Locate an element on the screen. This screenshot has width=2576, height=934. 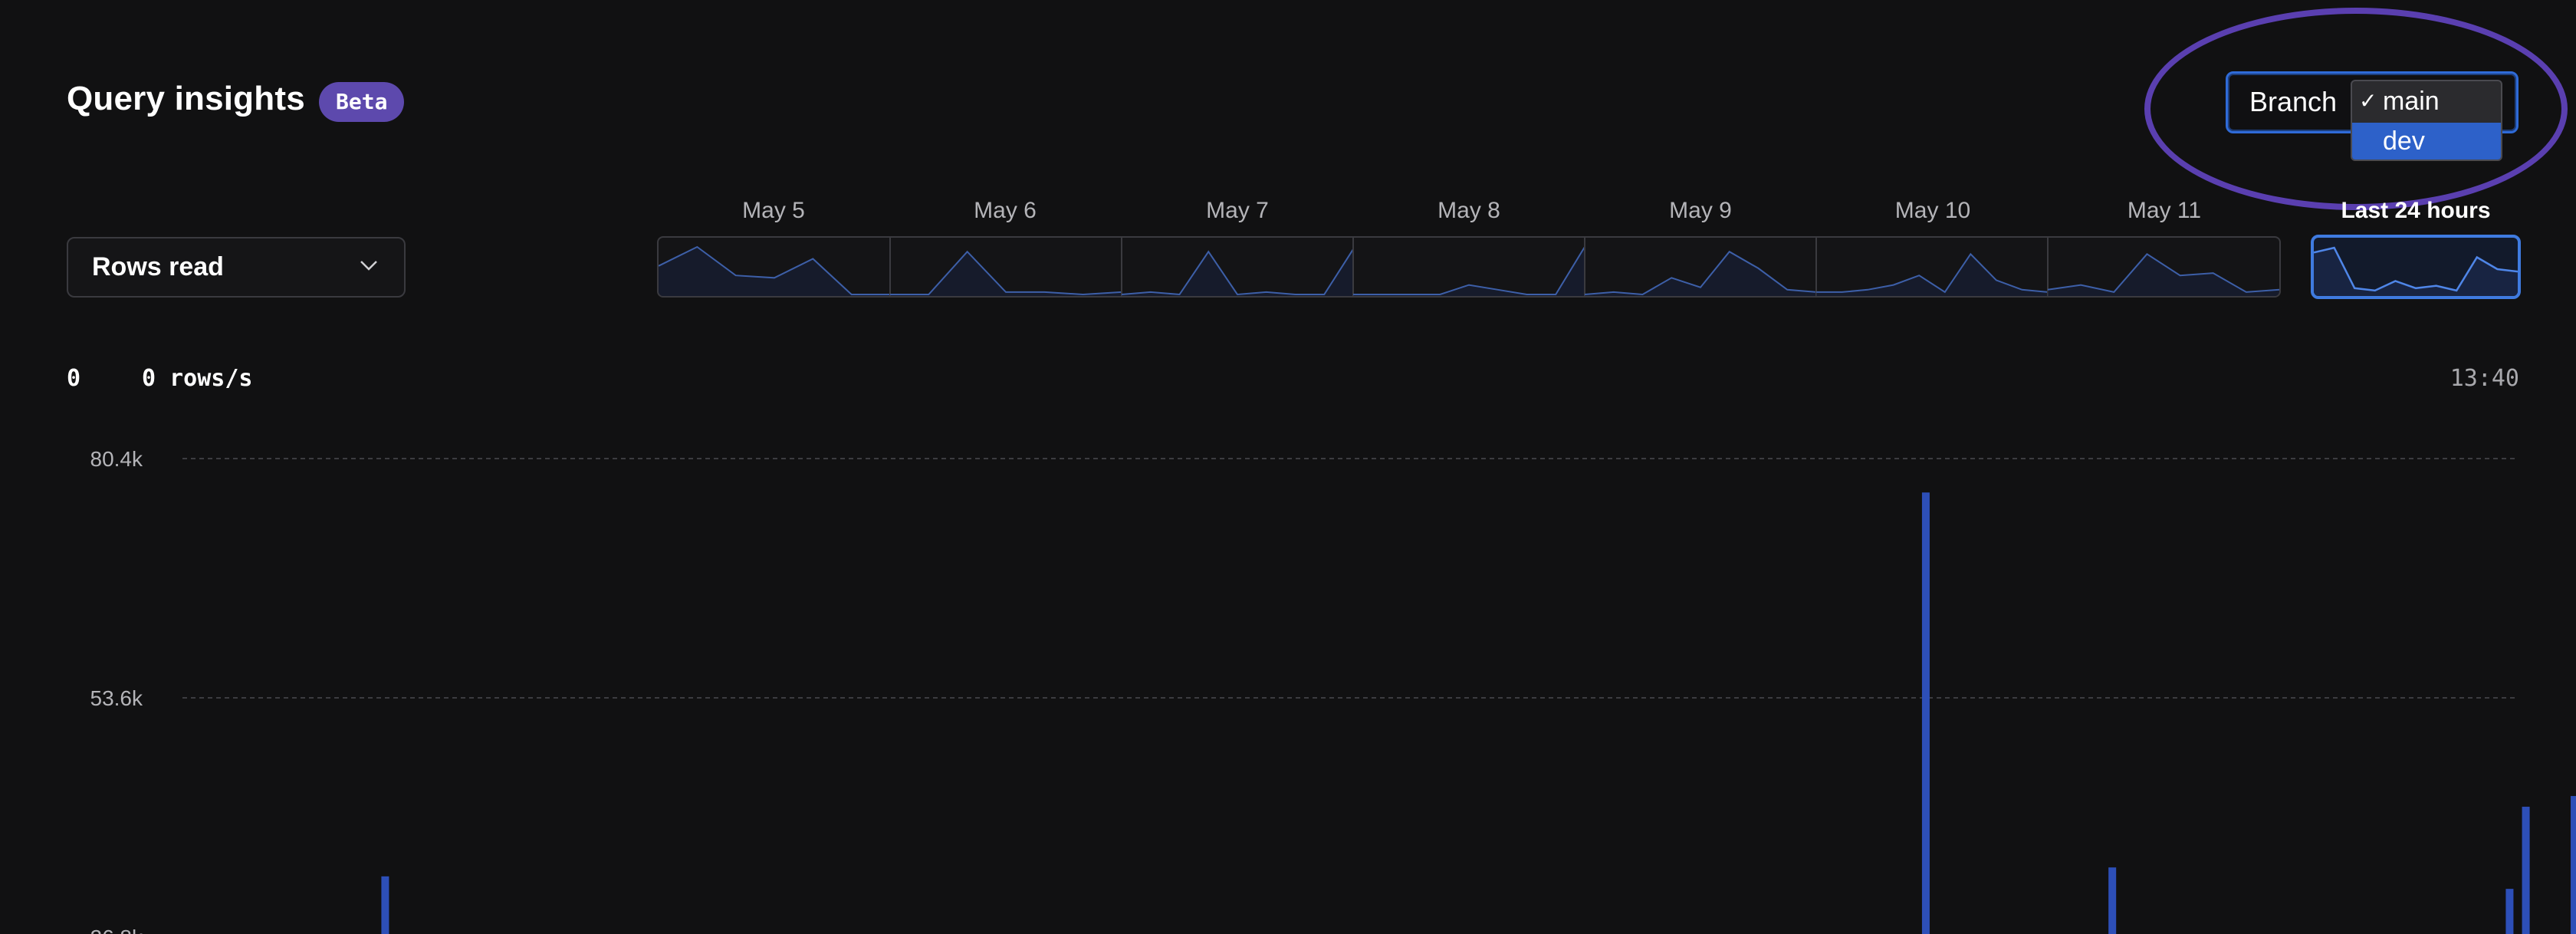
timeline-date-label: May 7 is located at coordinates (1238, 211).